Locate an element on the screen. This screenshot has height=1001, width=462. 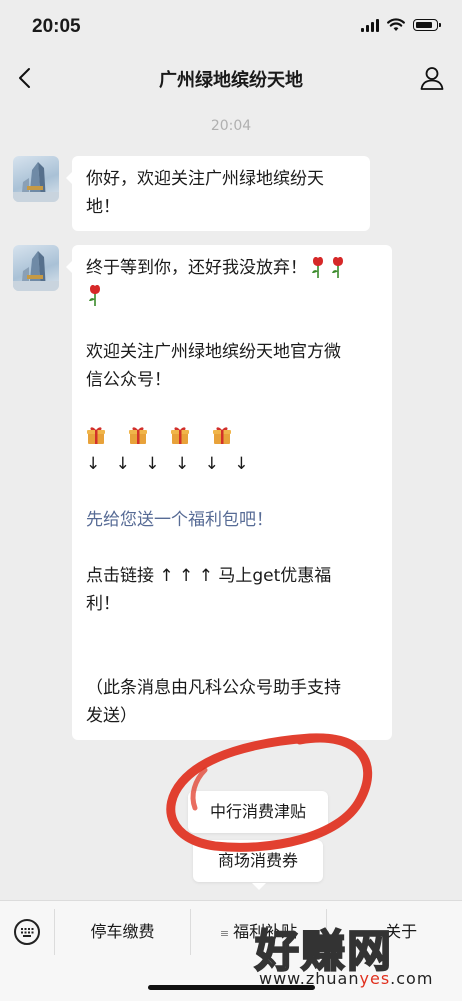
profile-icon is located at coordinates (432, 78).